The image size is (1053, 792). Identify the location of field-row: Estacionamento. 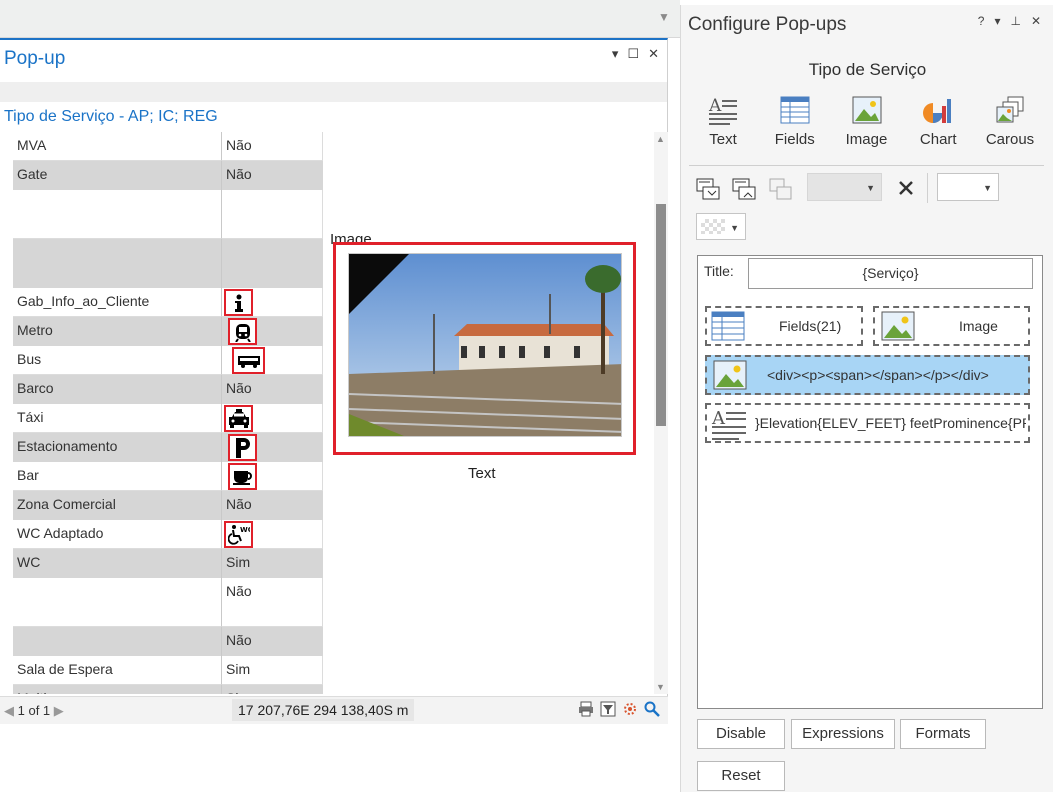
(168, 447).